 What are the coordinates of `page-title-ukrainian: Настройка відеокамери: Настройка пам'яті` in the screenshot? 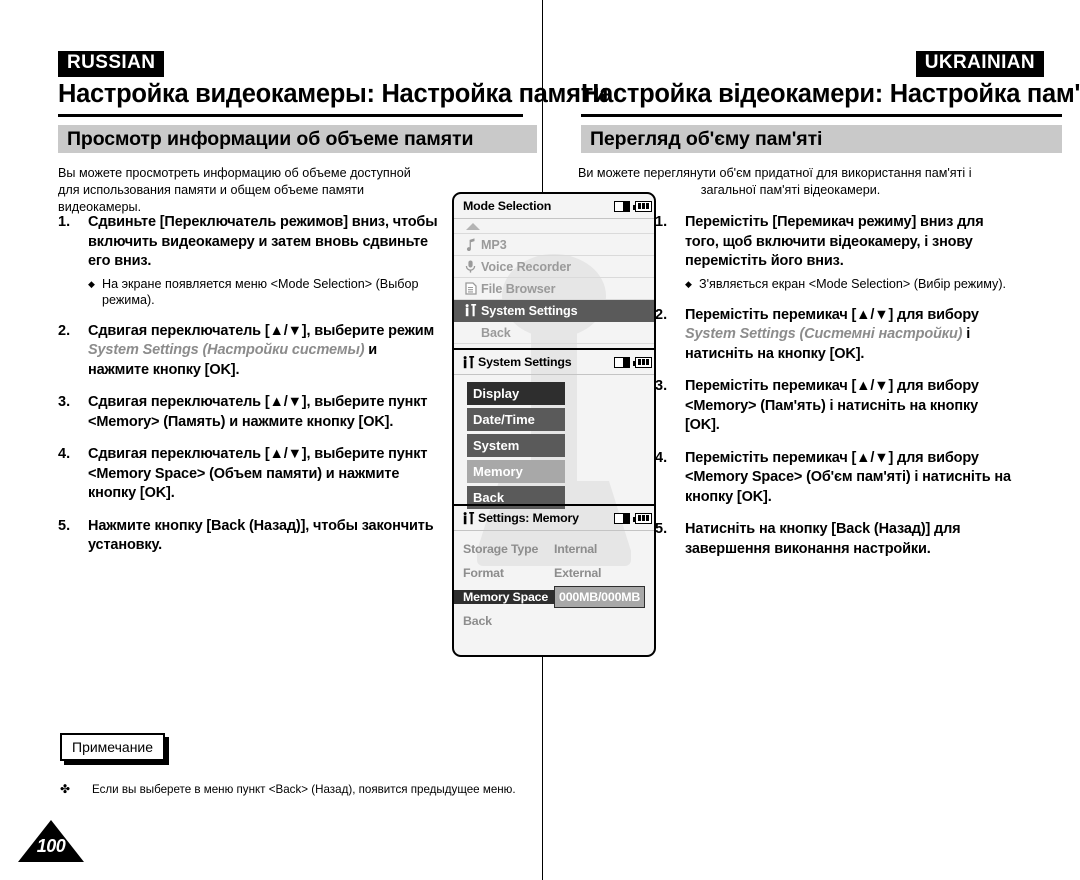 It's located at (830, 94).